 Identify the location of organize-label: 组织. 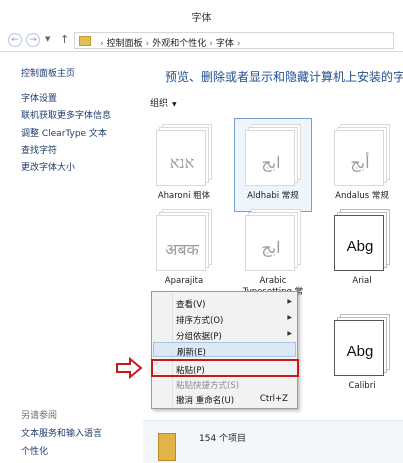
(159, 104).